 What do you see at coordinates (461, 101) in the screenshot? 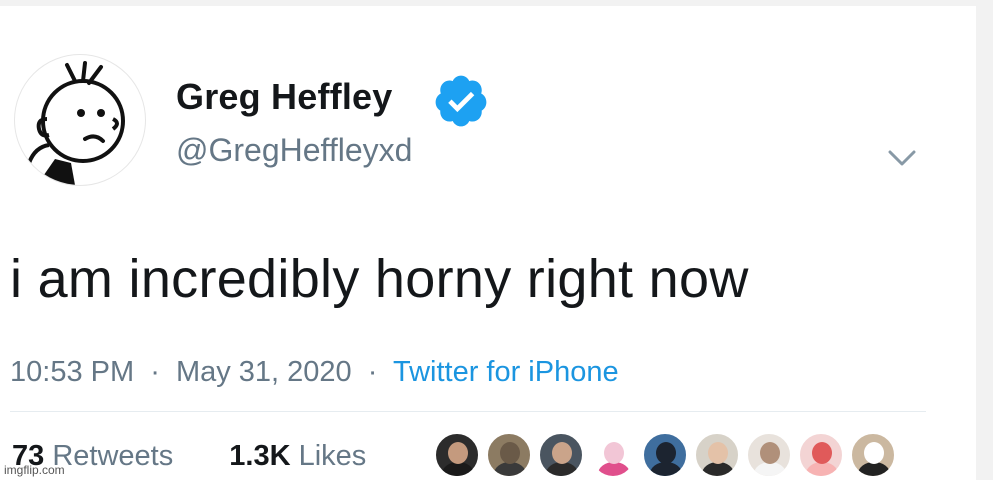
I see `verified-badge-icon` at bounding box center [461, 101].